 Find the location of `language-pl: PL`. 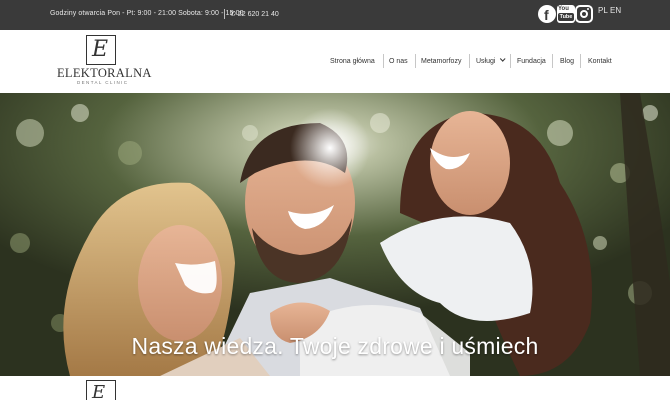

language-pl: PL is located at coordinates (603, 10).